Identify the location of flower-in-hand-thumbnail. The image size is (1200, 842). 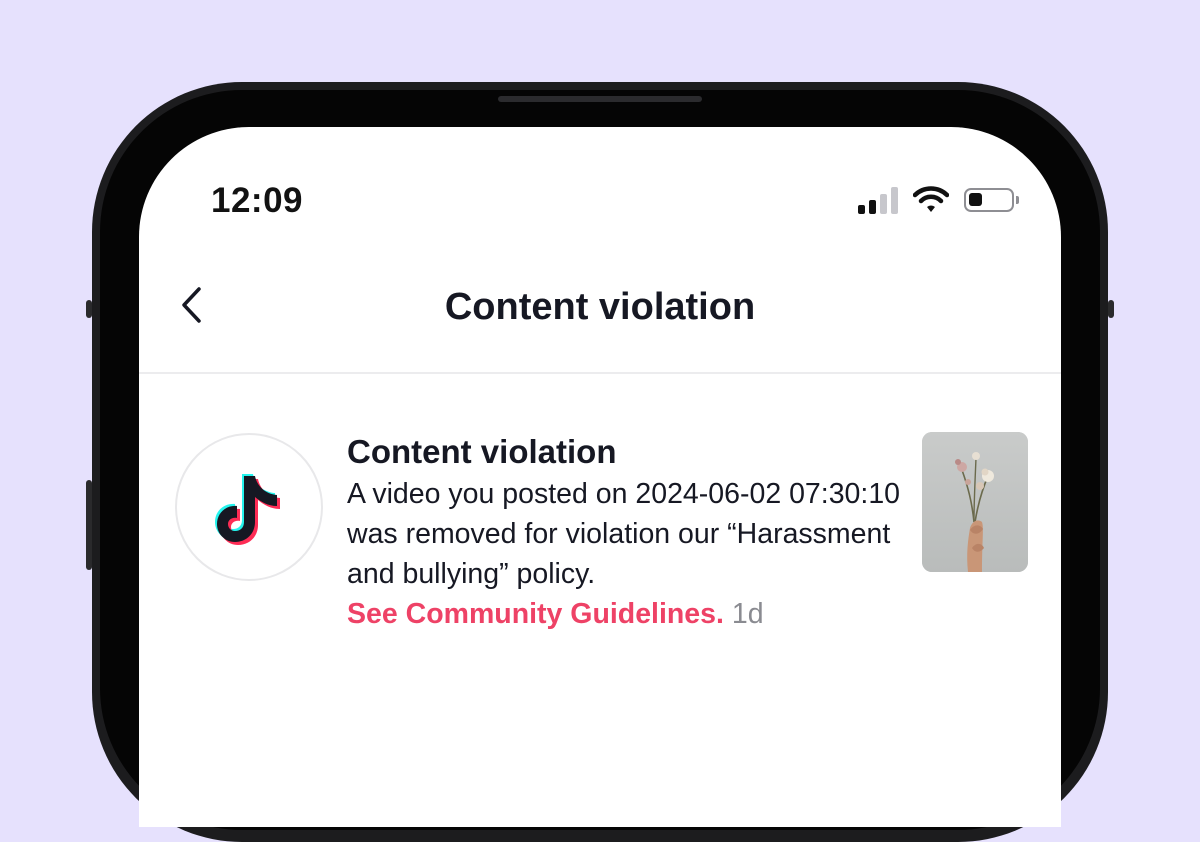
(975, 502).